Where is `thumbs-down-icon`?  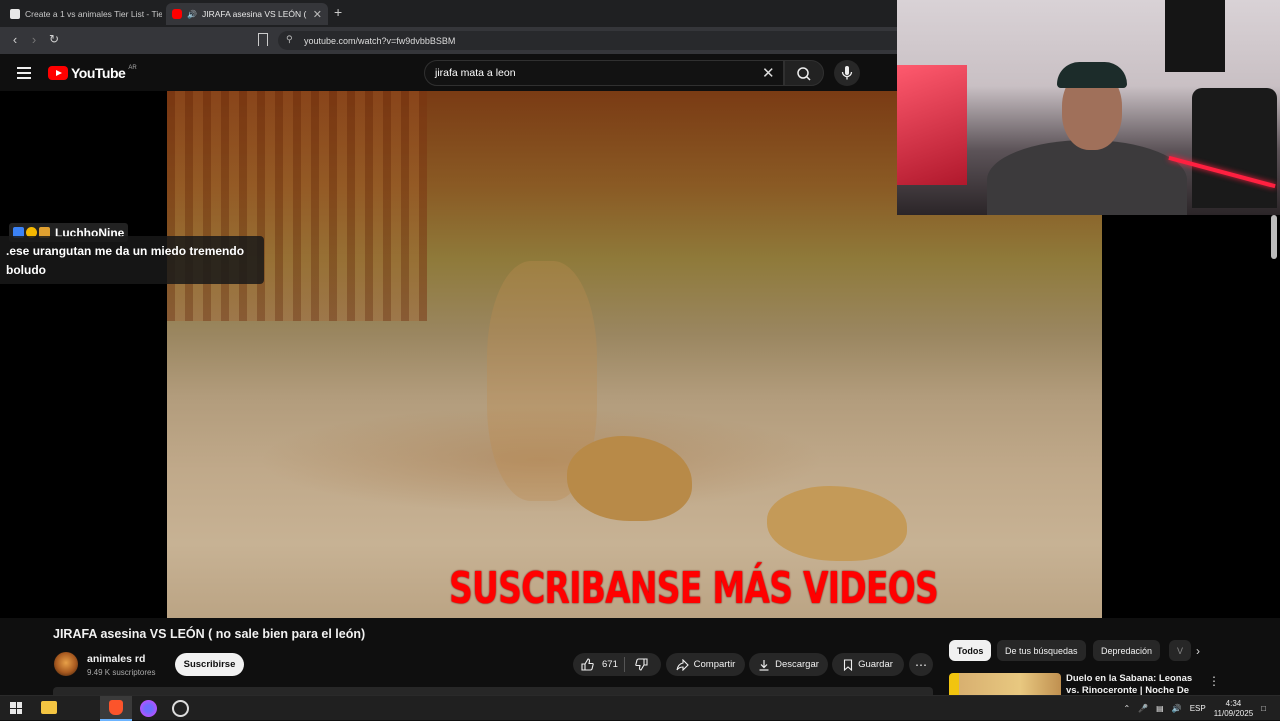
thumbs-down-icon is located at coordinates (641, 664).